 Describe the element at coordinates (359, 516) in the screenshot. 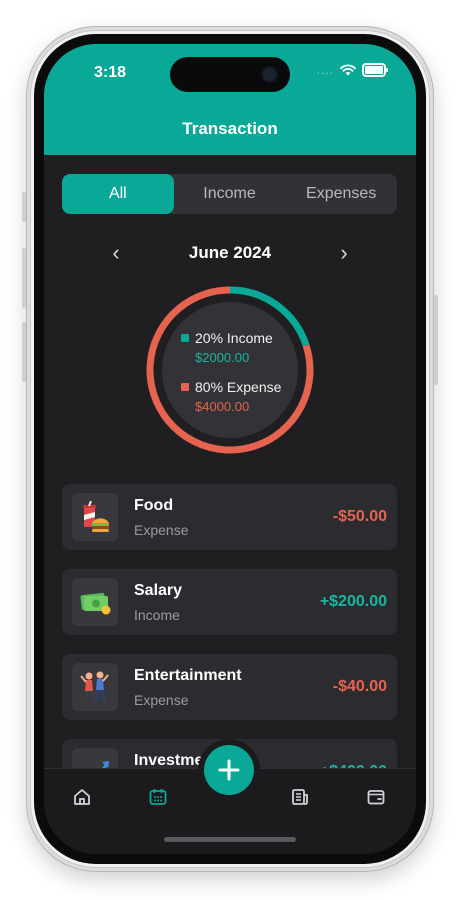

I see `transaction-amount: -$50.00` at that location.